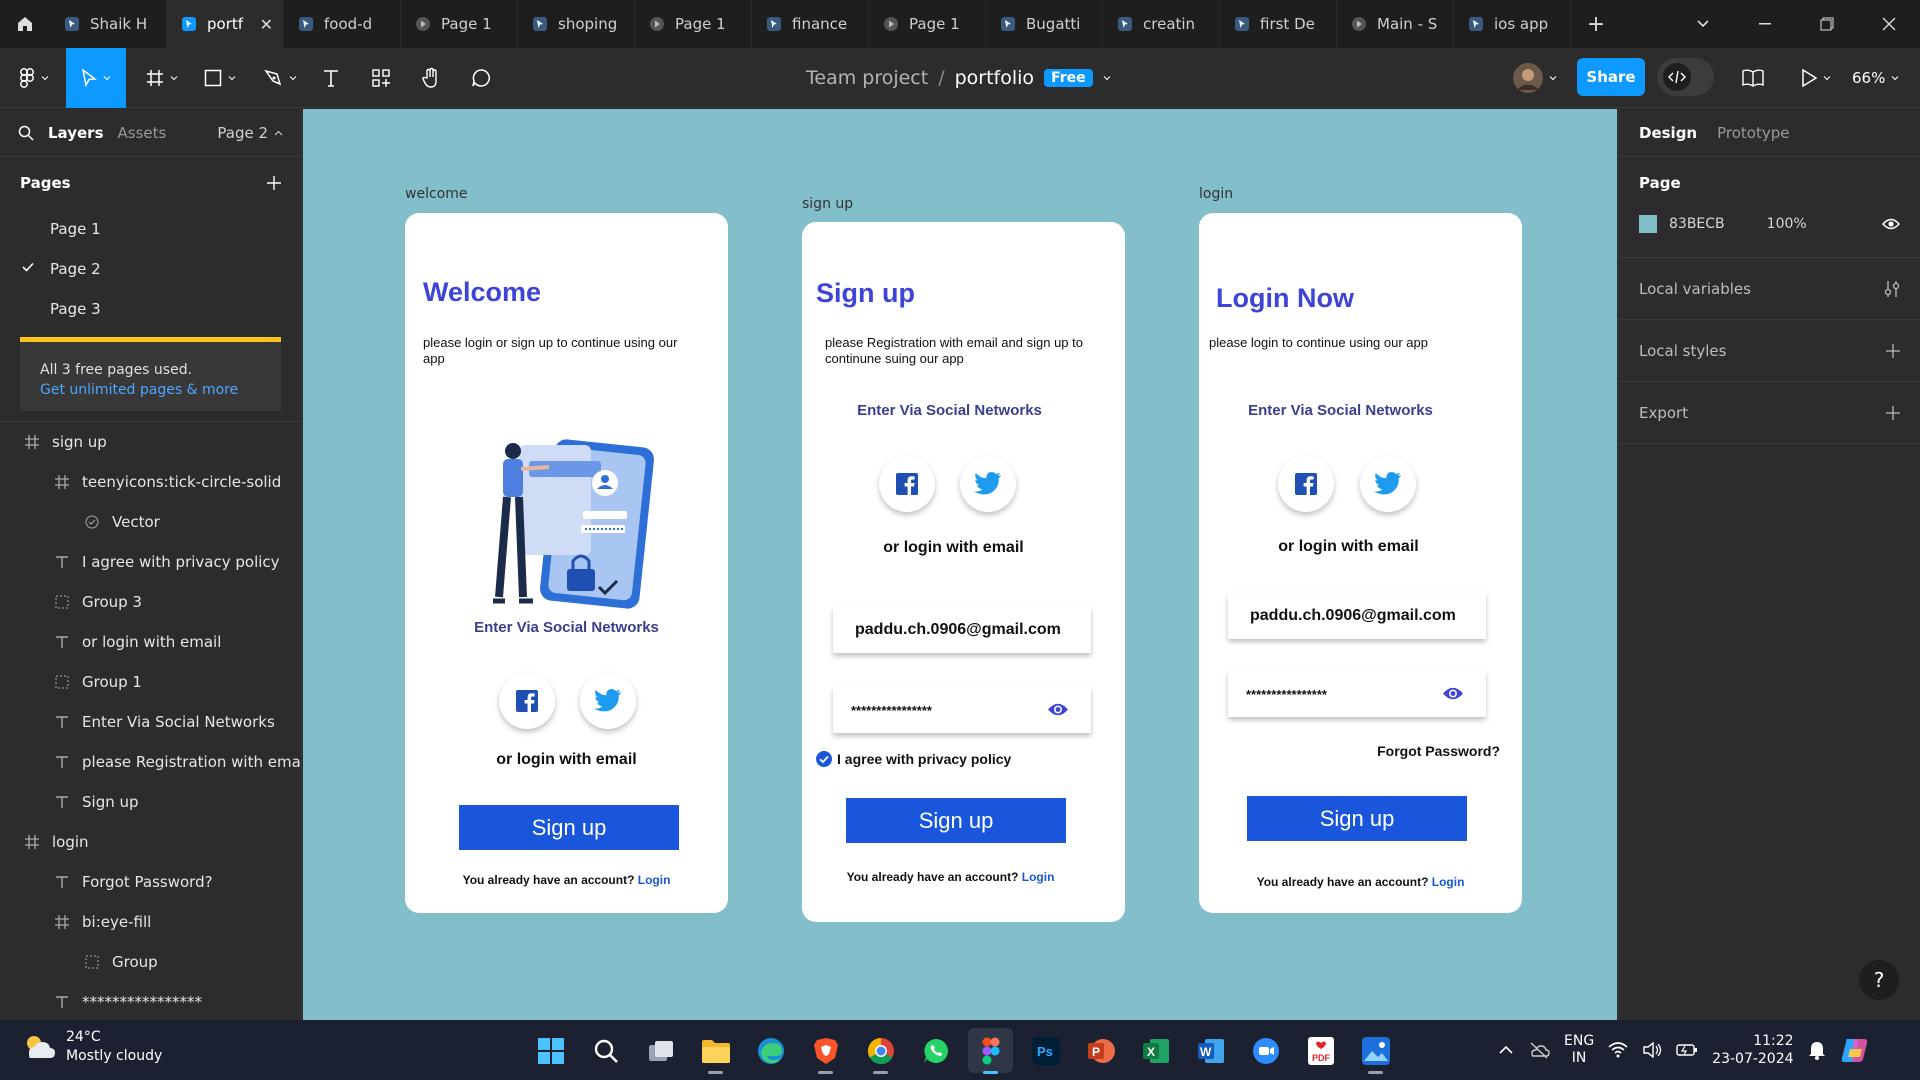 Image resolution: width=1920 pixels, height=1080 pixels. Describe the element at coordinates (1596, 24) in the screenshot. I see `new-tab-button: +` at that location.